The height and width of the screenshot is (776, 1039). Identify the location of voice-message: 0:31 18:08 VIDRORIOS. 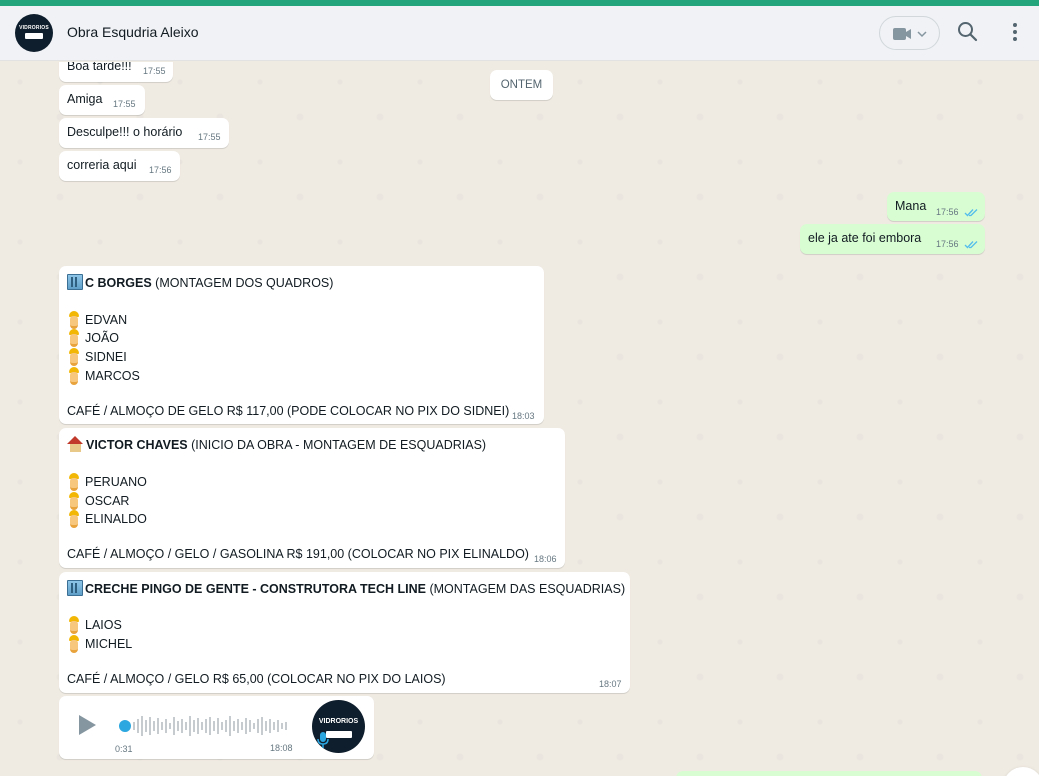
(216, 727).